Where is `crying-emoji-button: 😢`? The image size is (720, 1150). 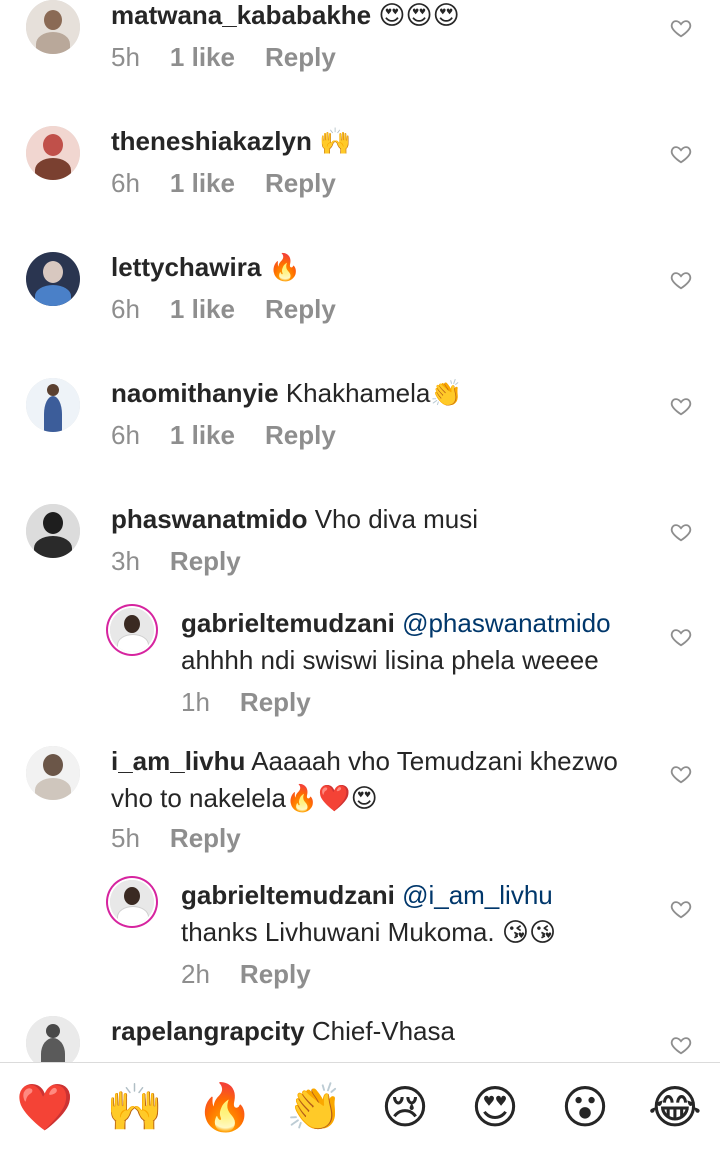
crying-emoji-button: 😢 is located at coordinates (405, 1107).